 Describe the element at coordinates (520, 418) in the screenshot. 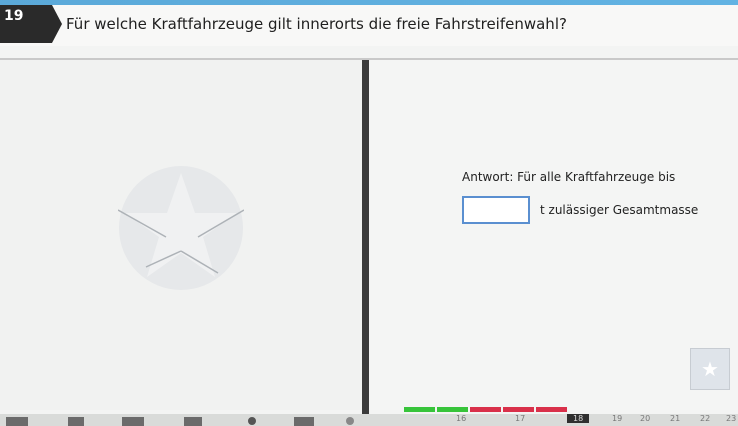

I see `nav-number: 17` at that location.